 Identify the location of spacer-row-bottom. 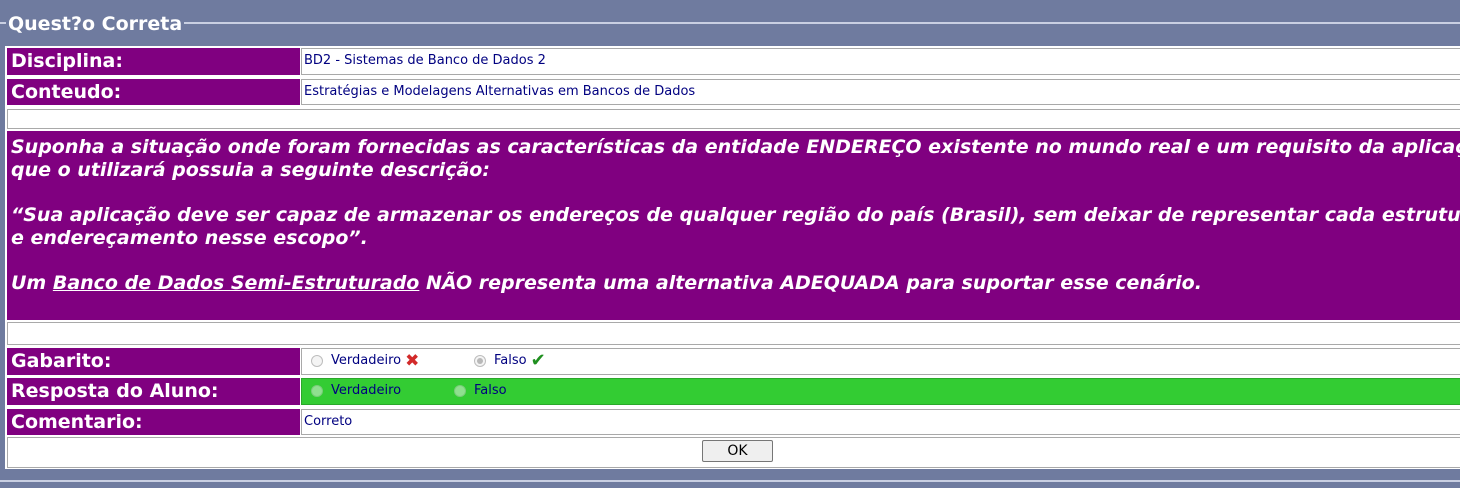
(732, 333).